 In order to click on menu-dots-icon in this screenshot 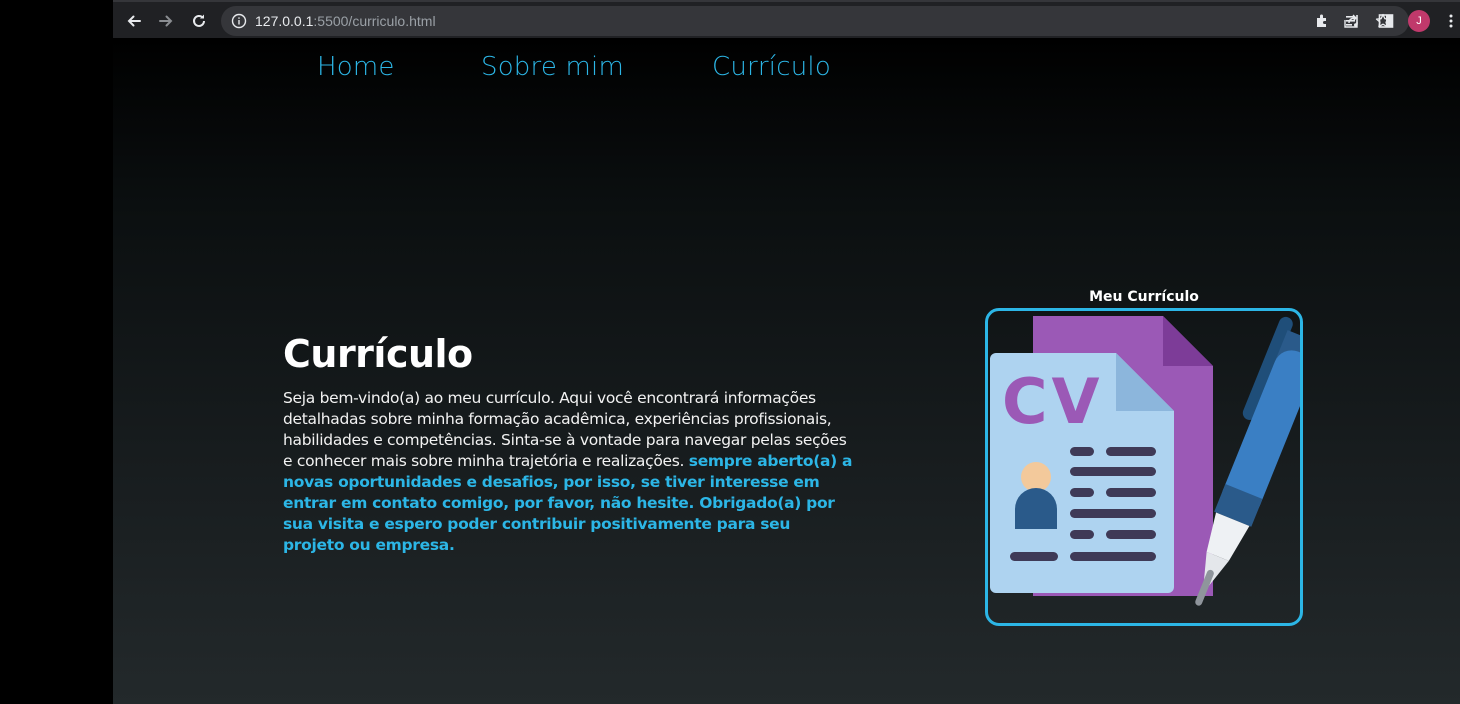, I will do `click(1451, 21)`.